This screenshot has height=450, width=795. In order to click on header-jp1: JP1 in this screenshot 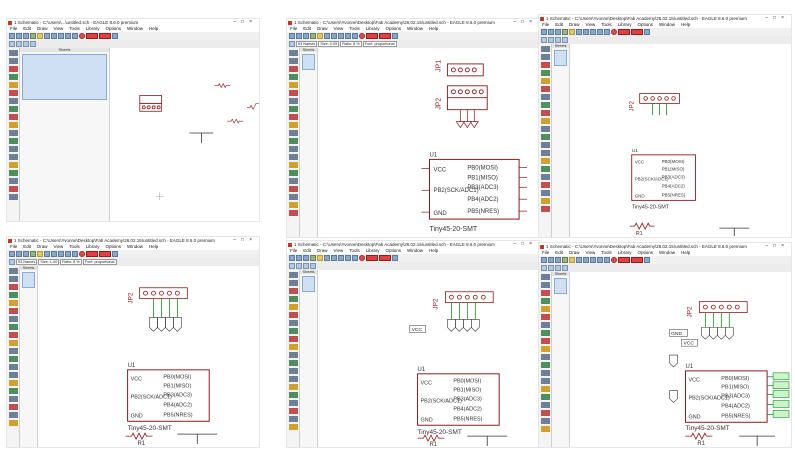, I will do `click(459, 68)`.